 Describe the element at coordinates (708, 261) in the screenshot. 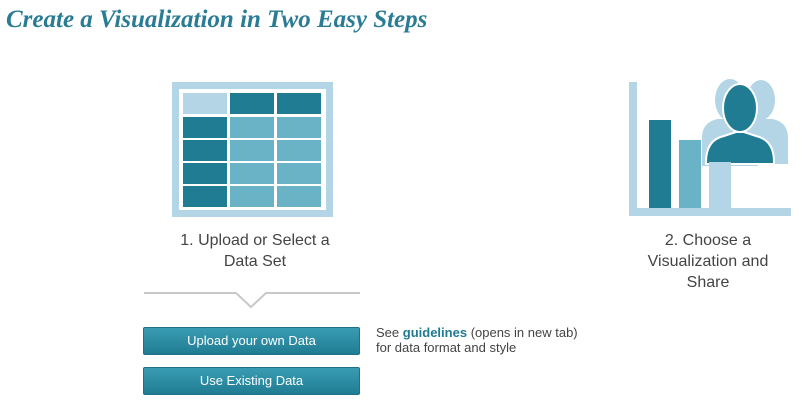

I see `step2-label-line2: Visualization and` at that location.